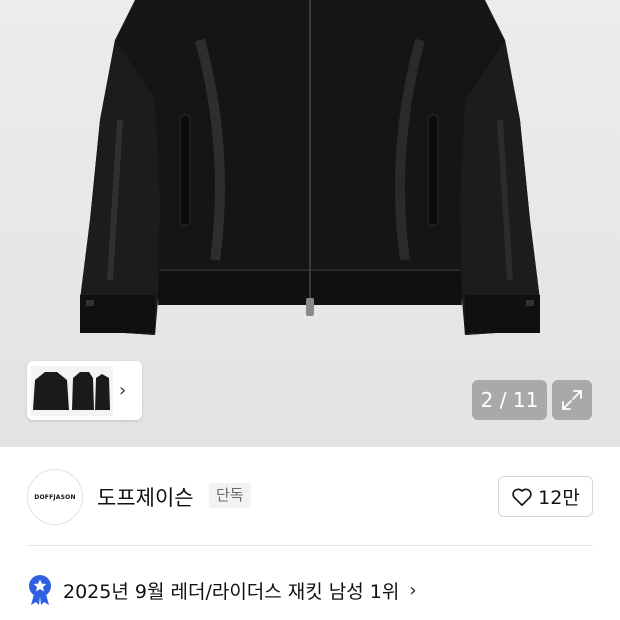 The width and height of the screenshot is (620, 620). I want to click on thumbnail-strip: ›, so click(84, 390).